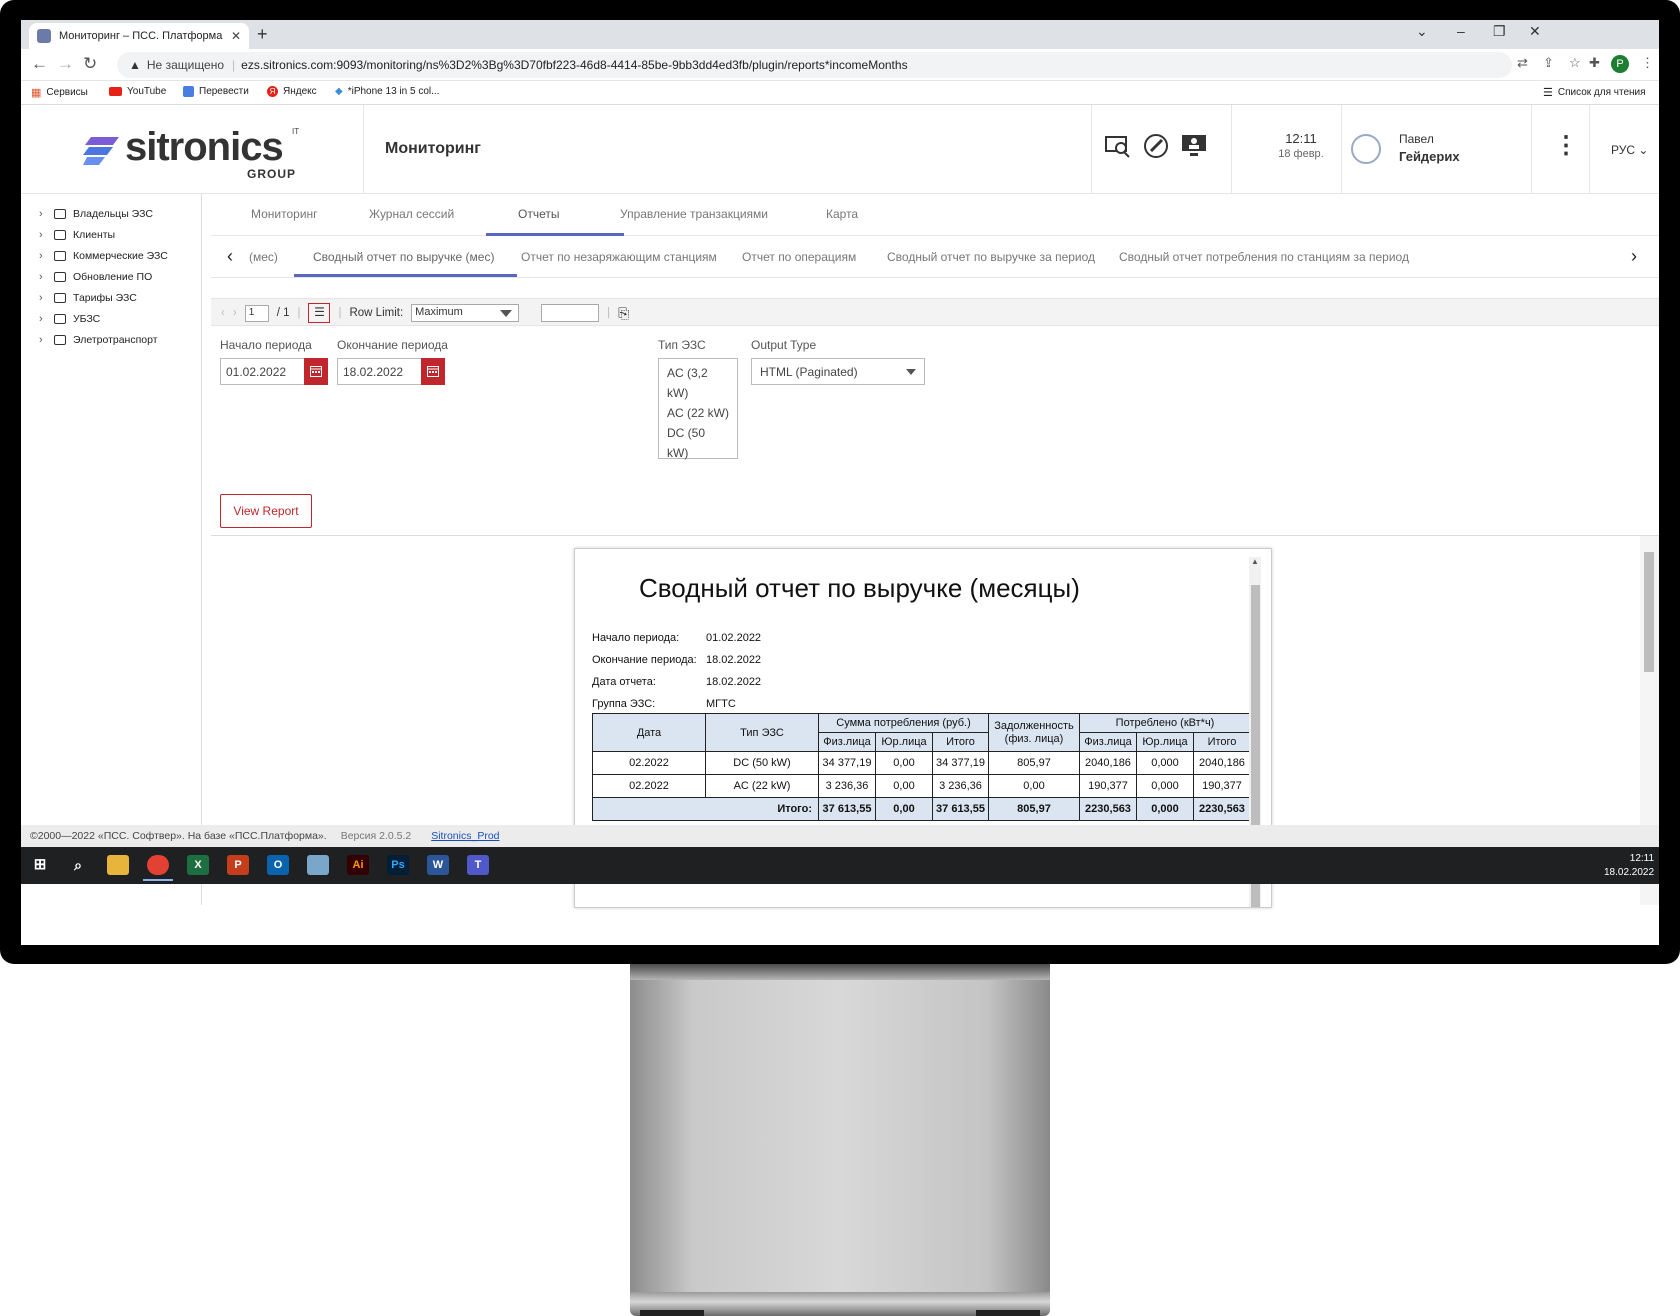 This screenshot has height=1316, width=1680. What do you see at coordinates (39, 64) in the screenshot?
I see `back-icon: ←` at bounding box center [39, 64].